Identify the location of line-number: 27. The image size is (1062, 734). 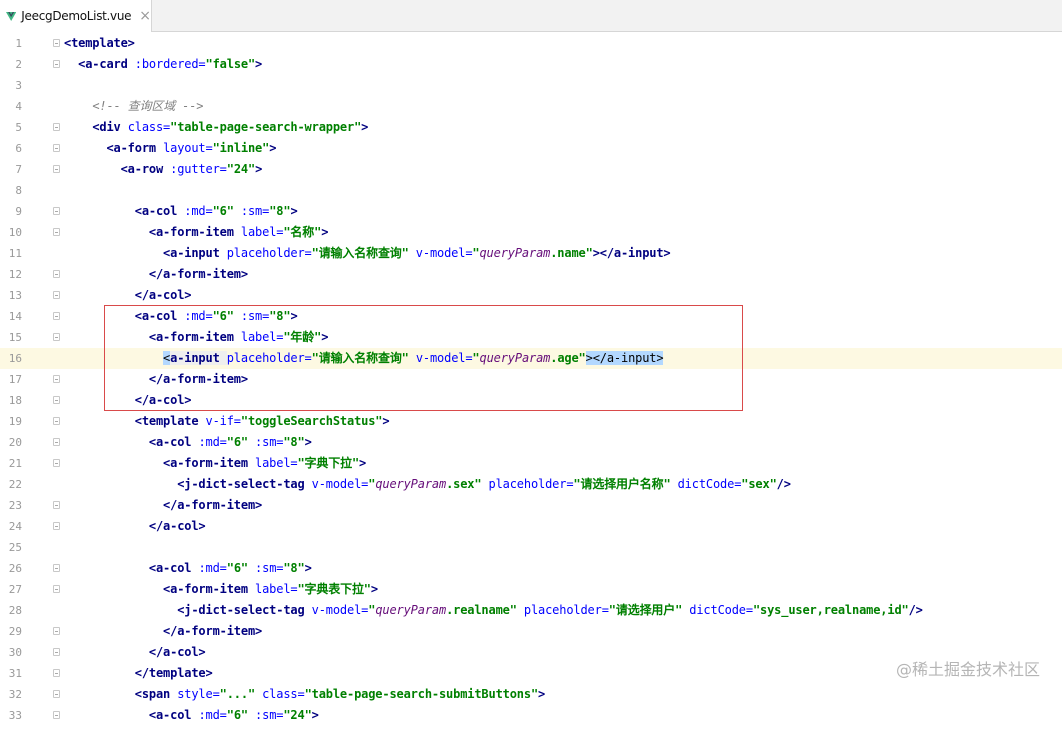
(15, 589).